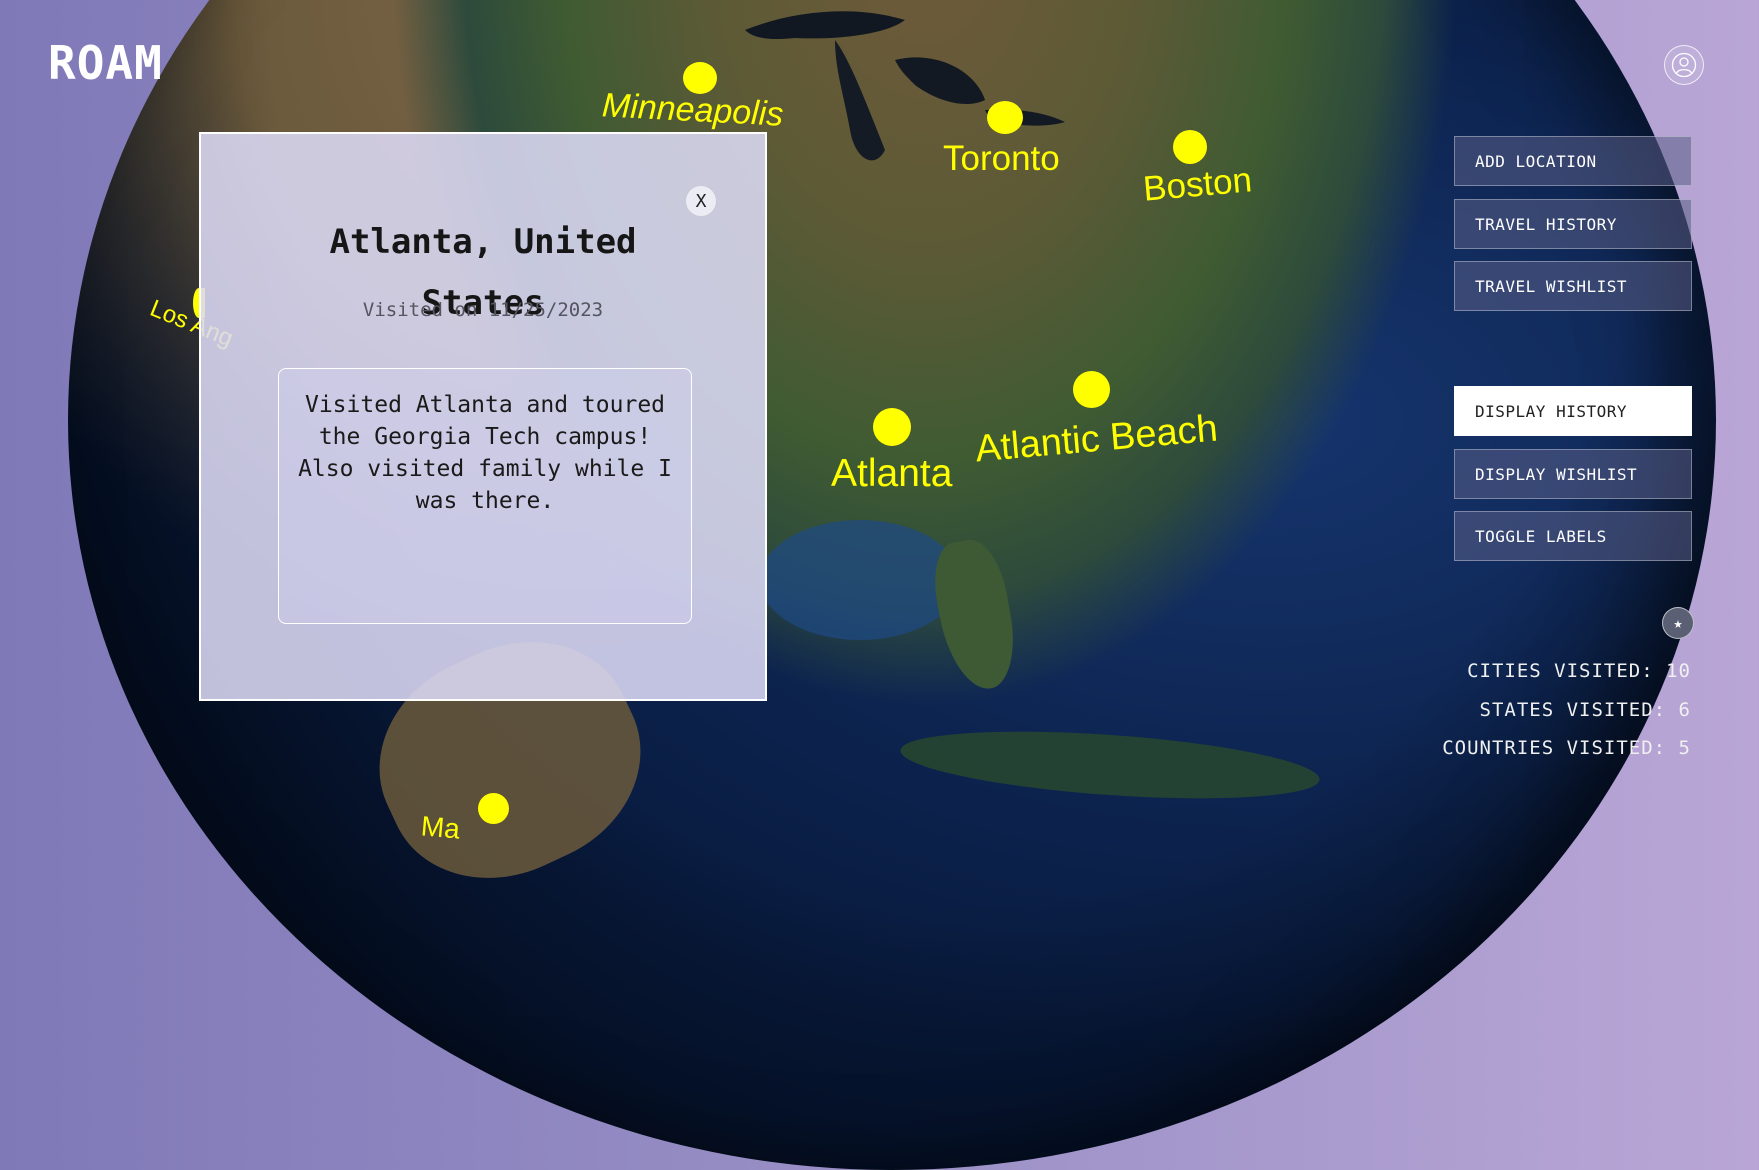 The width and height of the screenshot is (1759, 1170). I want to click on map-marker-boston, so click(1190, 147).